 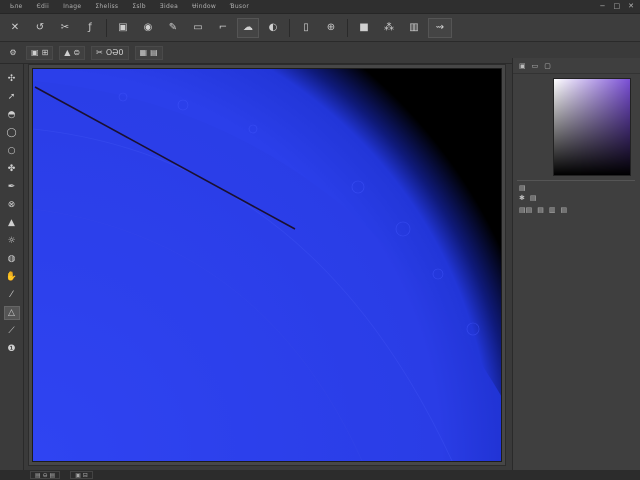 I want to click on menu-image: Ιnage, so click(x=72, y=6).